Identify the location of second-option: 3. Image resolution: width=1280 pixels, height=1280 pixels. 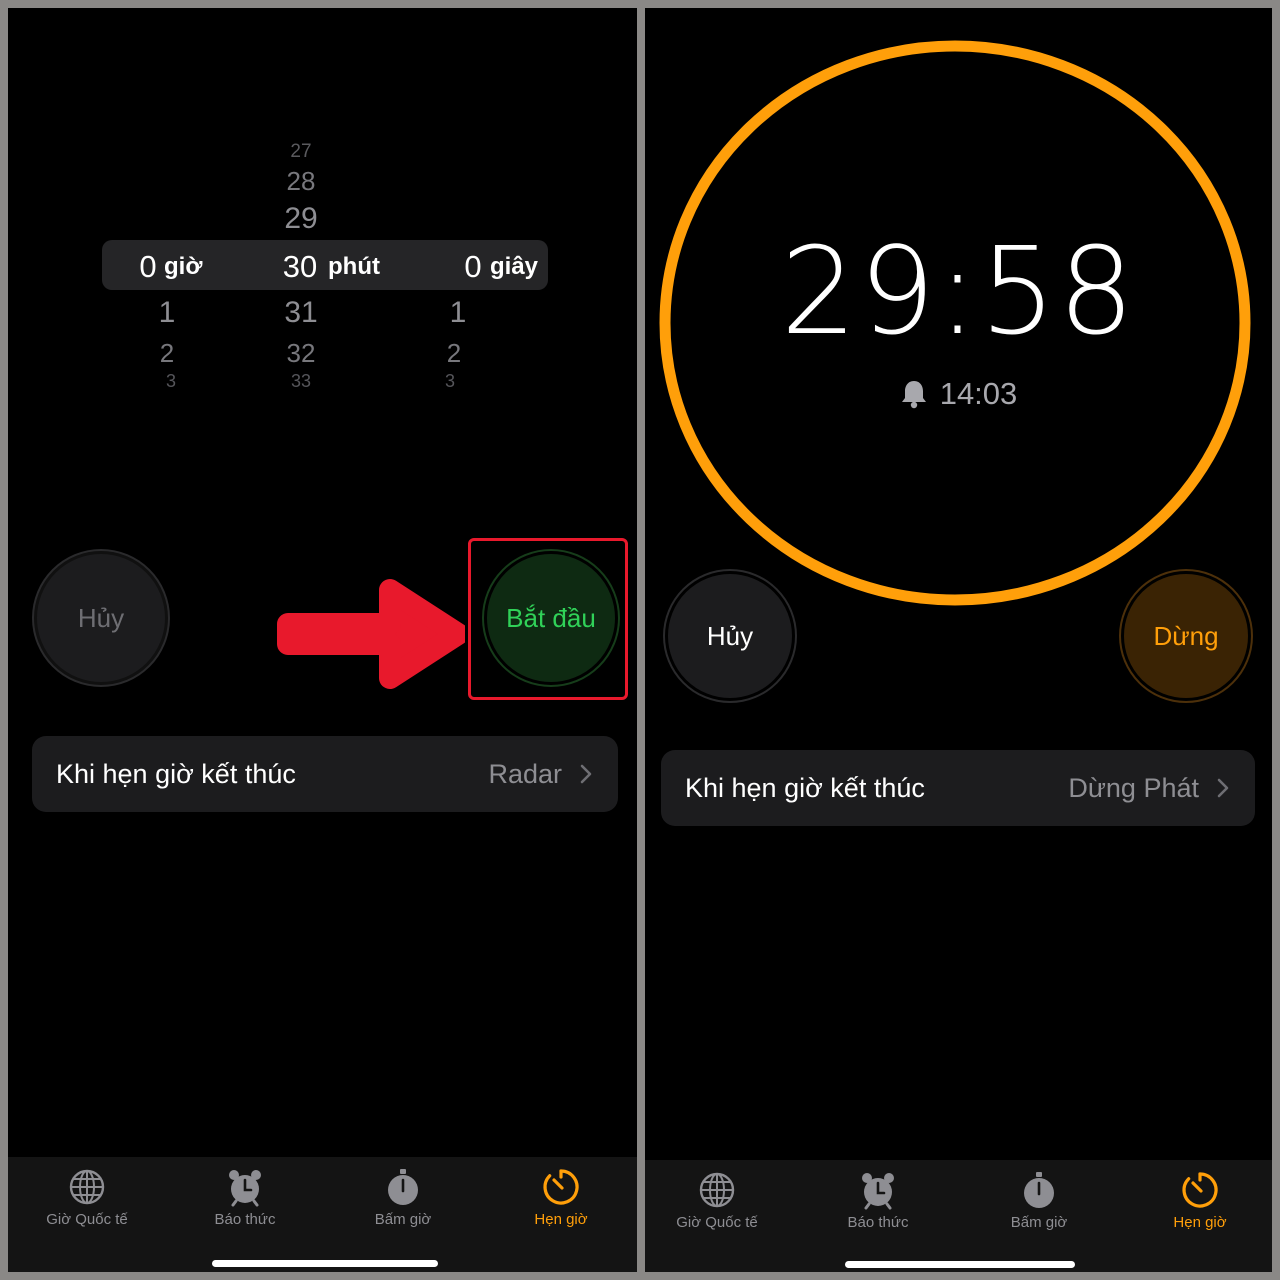
(450, 381).